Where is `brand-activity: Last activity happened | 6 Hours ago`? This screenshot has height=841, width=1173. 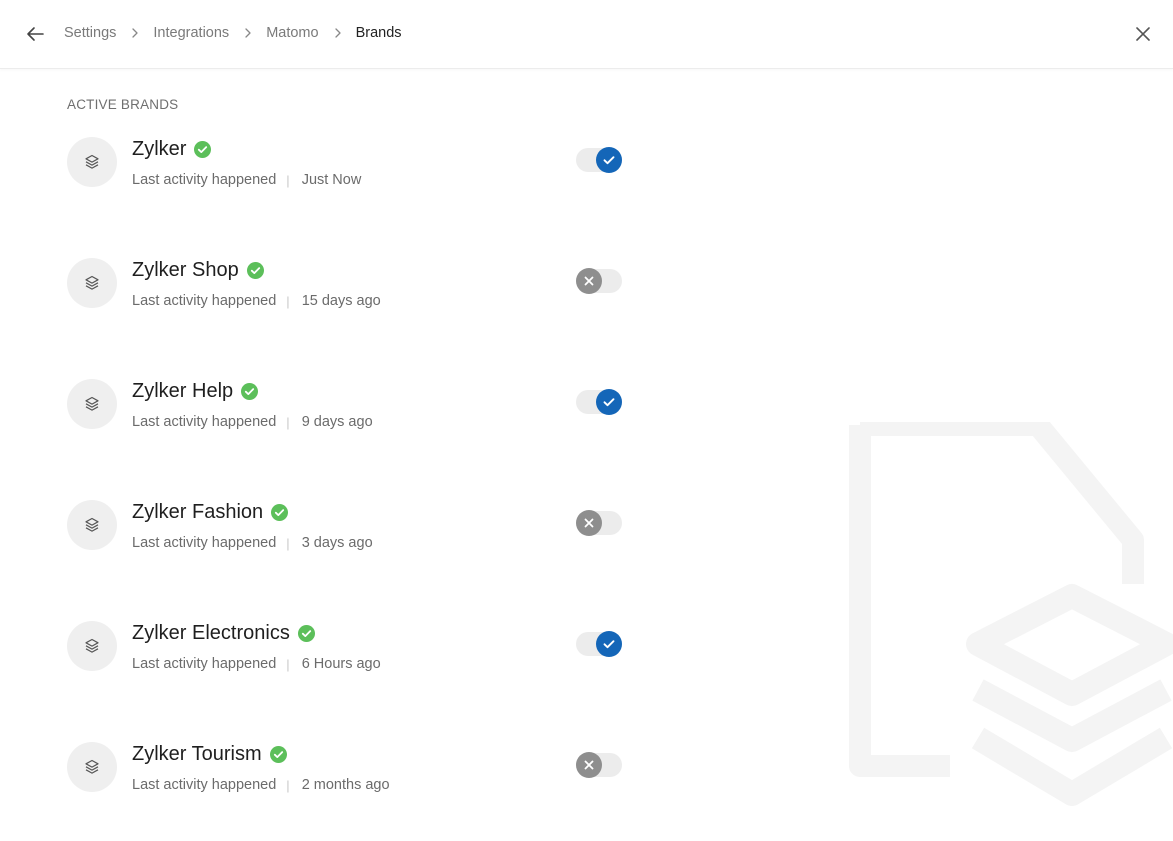
brand-activity: Last activity happened | 6 Hours ago is located at coordinates (256, 664).